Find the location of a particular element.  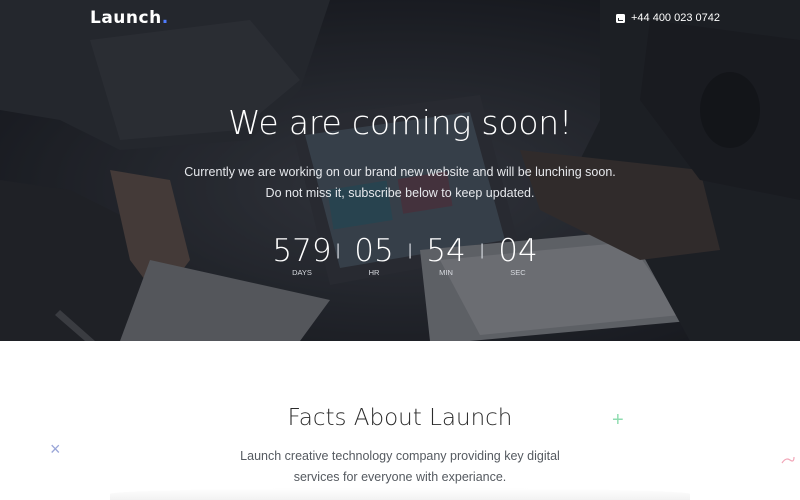

navbar: Launch. +44 400 023 0742 is located at coordinates (400, 18).